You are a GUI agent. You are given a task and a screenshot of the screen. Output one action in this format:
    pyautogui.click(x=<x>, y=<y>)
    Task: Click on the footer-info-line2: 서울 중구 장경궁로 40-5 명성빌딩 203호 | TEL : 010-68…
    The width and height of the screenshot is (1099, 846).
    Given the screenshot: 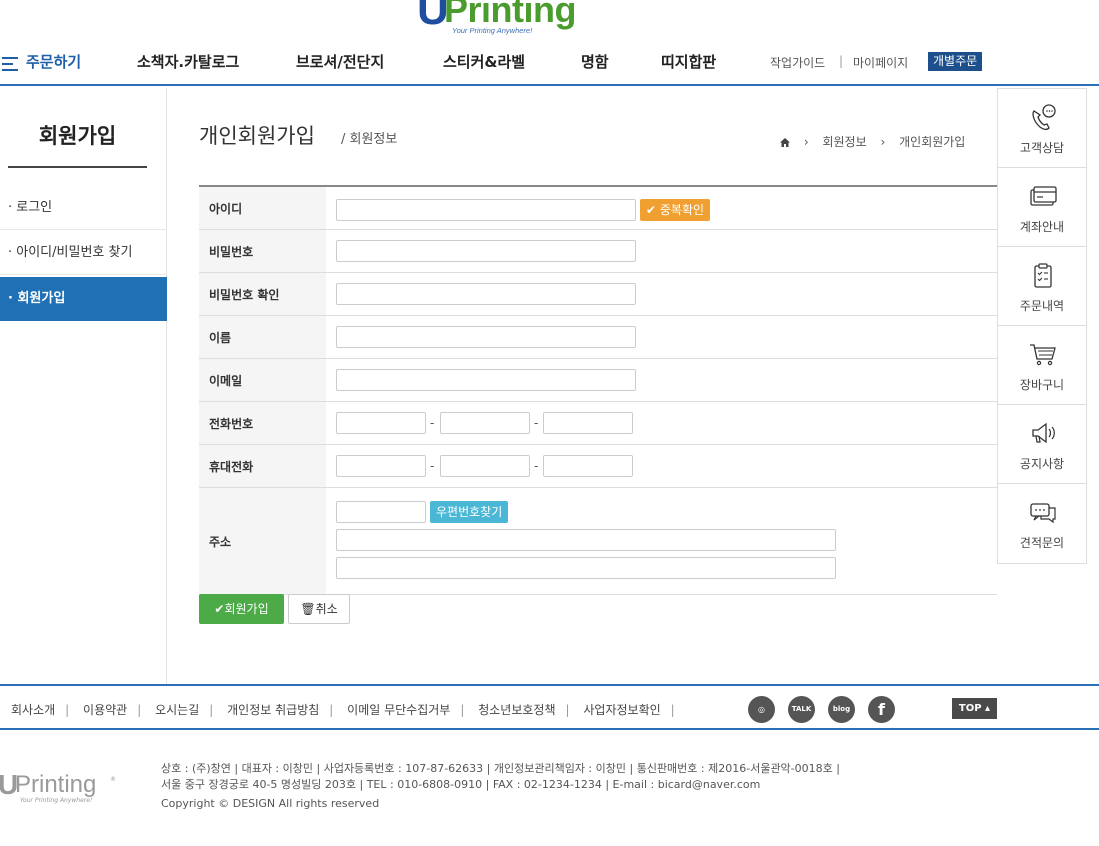 What is the action you would take?
    pyautogui.click(x=461, y=784)
    